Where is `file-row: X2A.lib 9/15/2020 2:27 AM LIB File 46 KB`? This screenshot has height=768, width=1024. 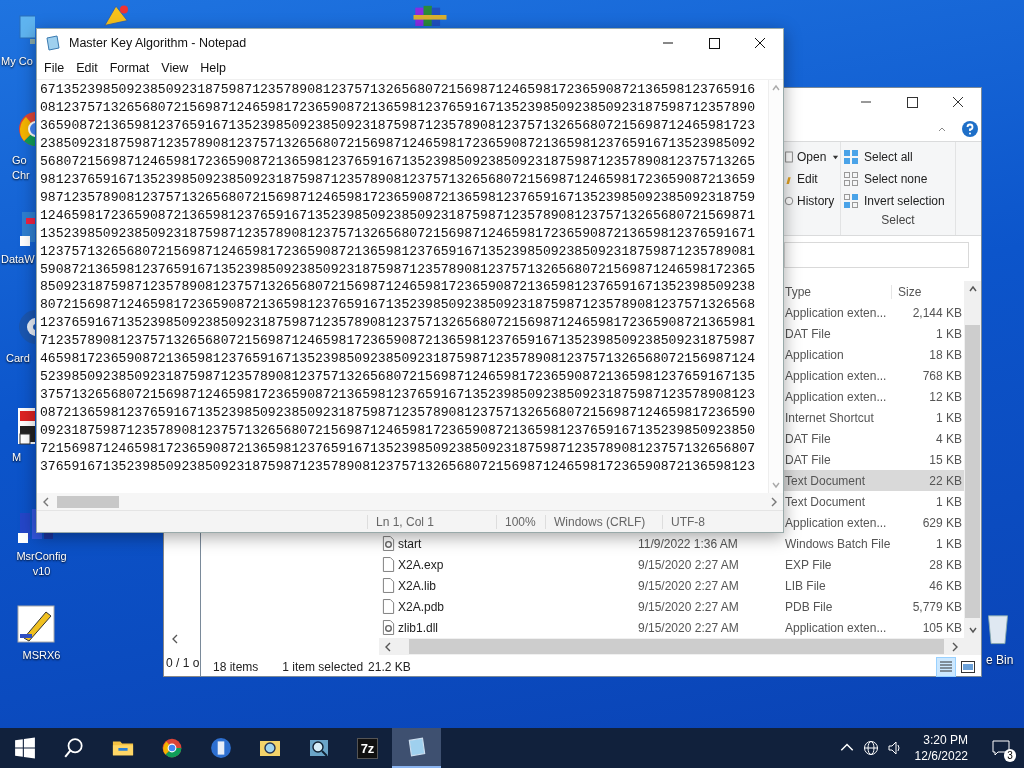
file-row: X2A.lib 9/15/2020 2:27 AM LIB File 46 KB is located at coordinates (671, 585).